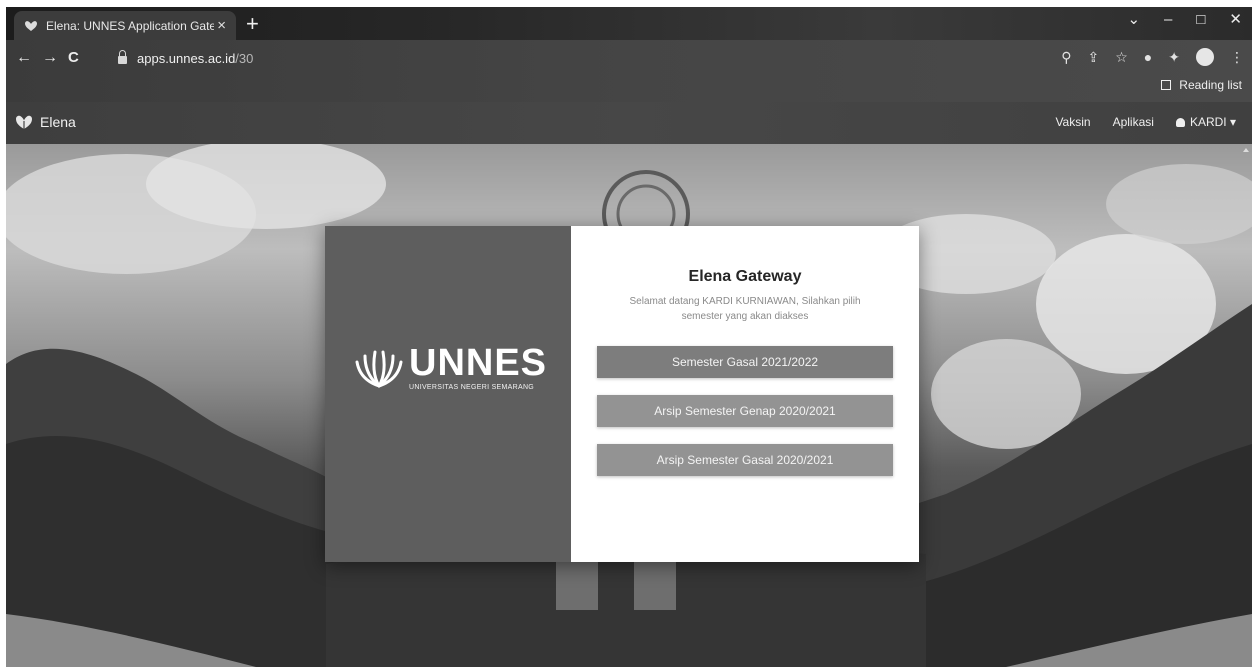 This screenshot has width=1257, height=667. I want to click on extensions-puzzle-icon: ✦, so click(1174, 57).